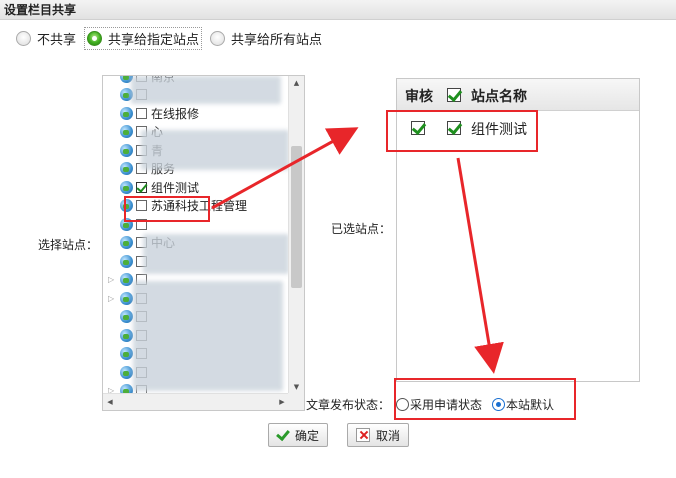 Image resolution: width=676 pixels, height=478 pixels. Describe the element at coordinates (462, 131) in the screenshot. I see `highlight-box-selected-row` at that location.